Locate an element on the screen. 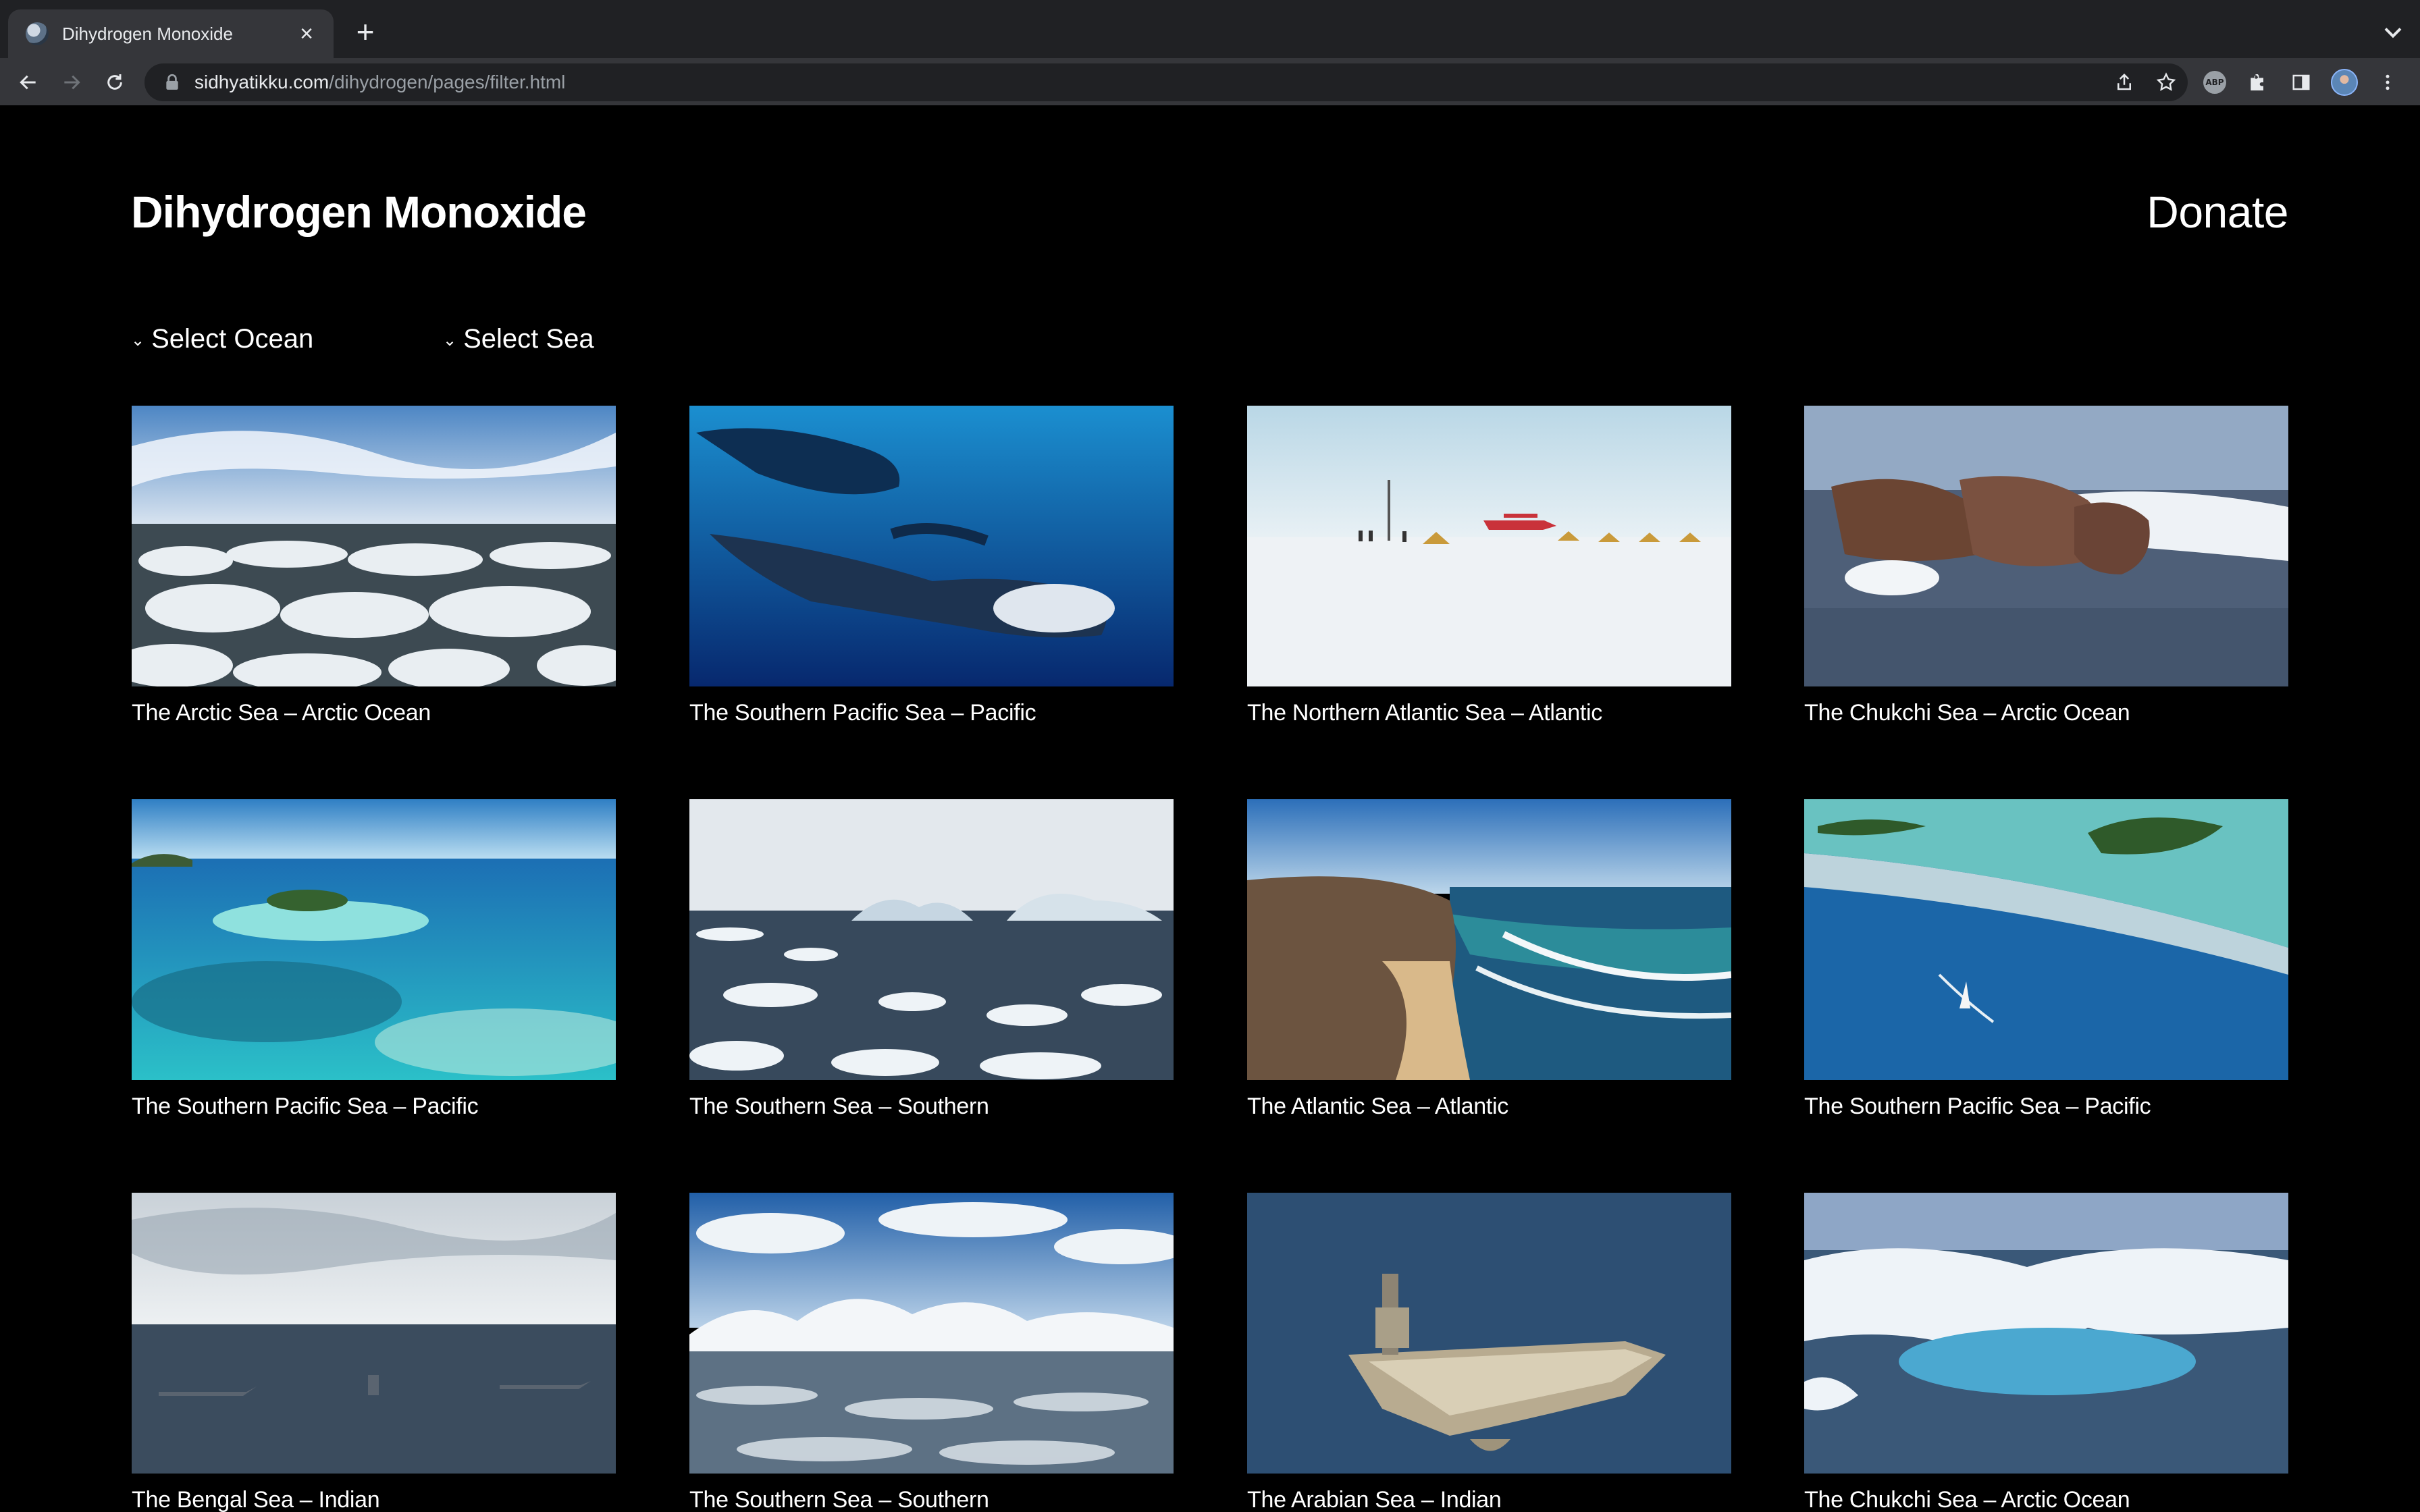 This screenshot has width=2420, height=1512. extensions-puzzle-icon is located at coordinates (2258, 82).